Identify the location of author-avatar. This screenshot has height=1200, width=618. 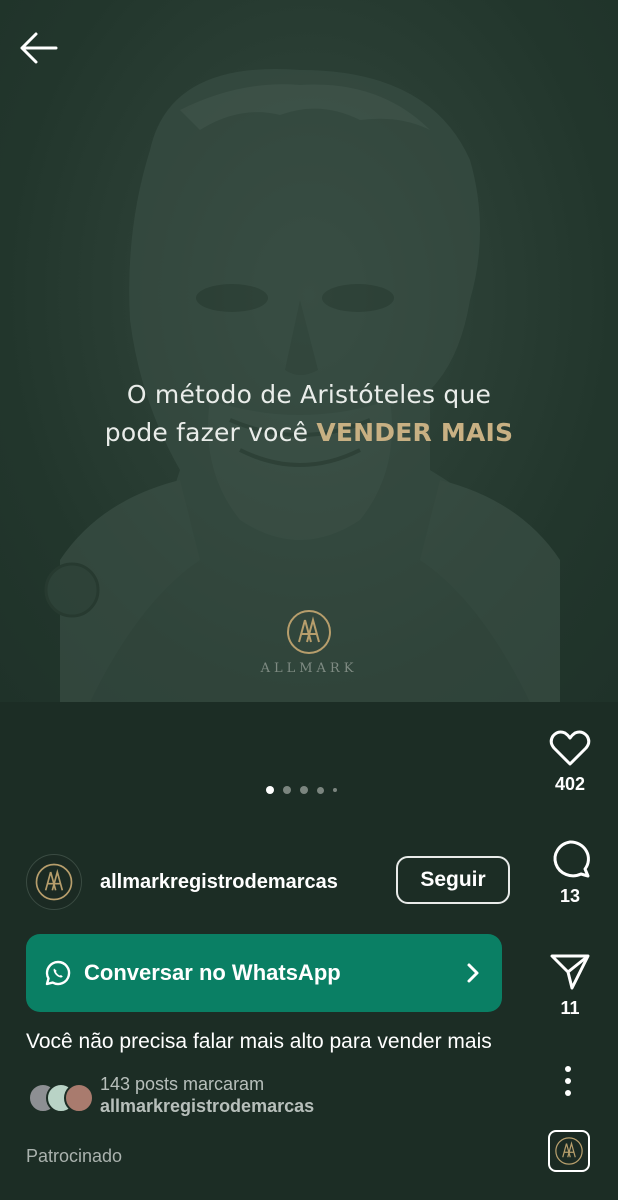
(54, 882).